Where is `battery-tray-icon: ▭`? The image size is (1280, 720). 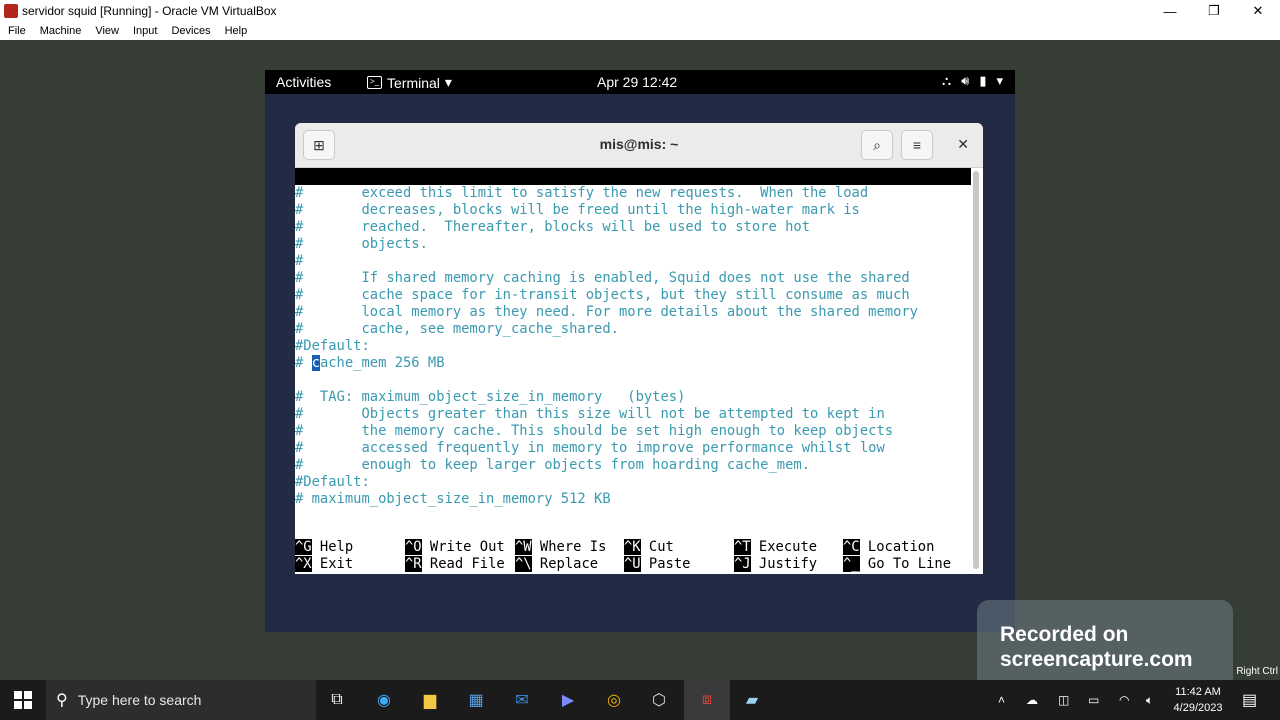
battery-tray-icon: ▭ is located at coordinates (1093, 700).